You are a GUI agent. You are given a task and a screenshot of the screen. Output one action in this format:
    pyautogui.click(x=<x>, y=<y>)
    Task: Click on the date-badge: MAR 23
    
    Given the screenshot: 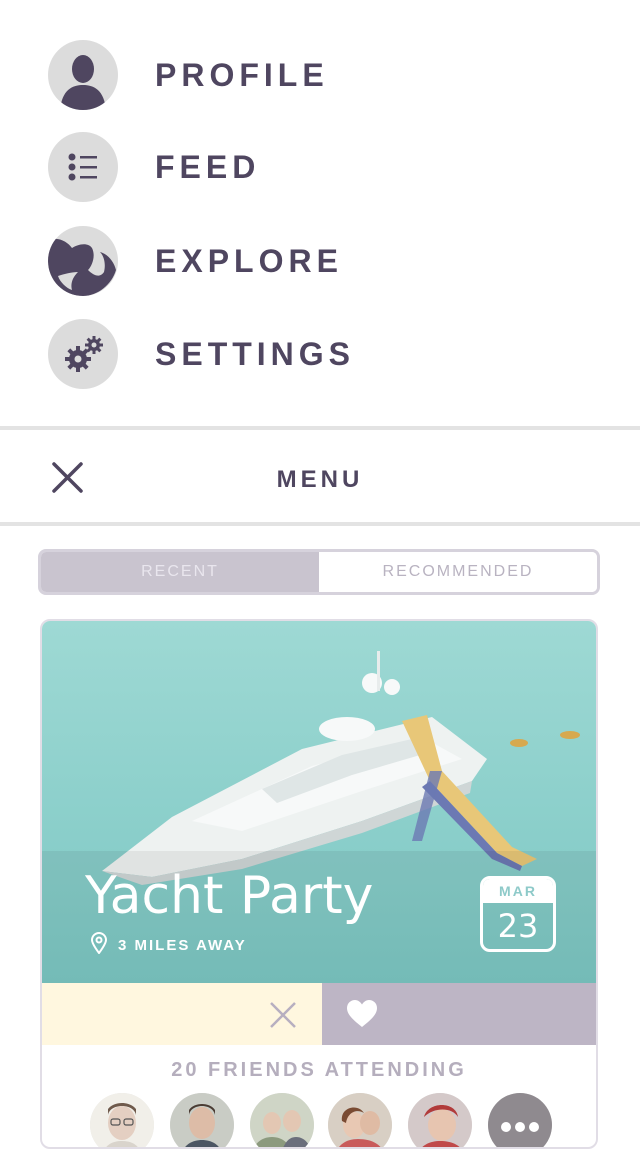 What is the action you would take?
    pyautogui.click(x=518, y=914)
    